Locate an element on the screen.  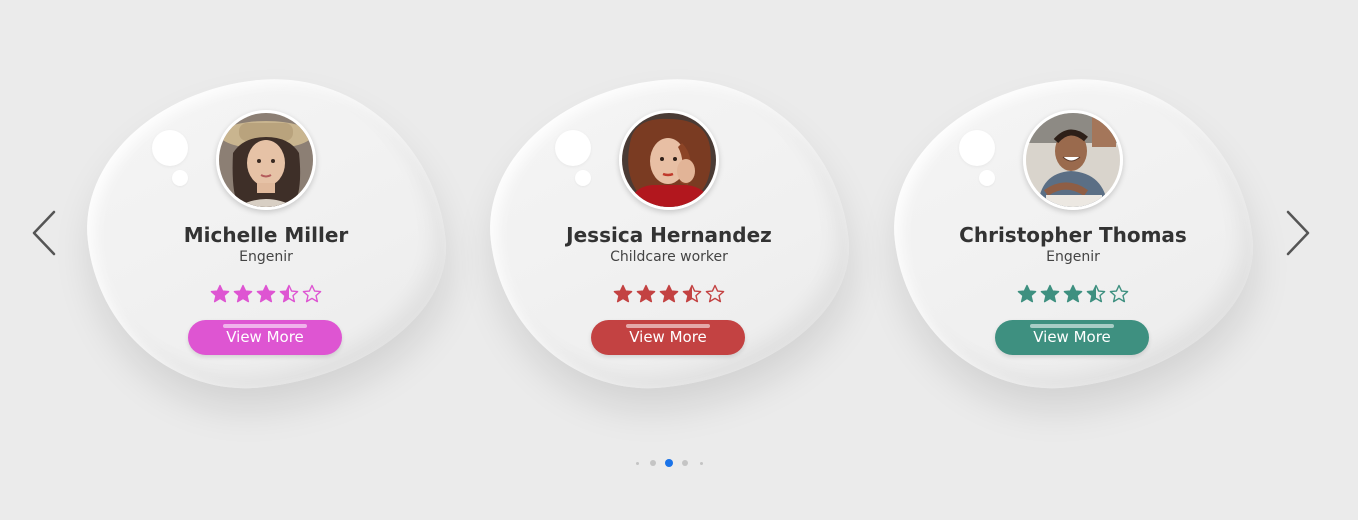
next-arrow-button is located at coordinates (1297, 233).